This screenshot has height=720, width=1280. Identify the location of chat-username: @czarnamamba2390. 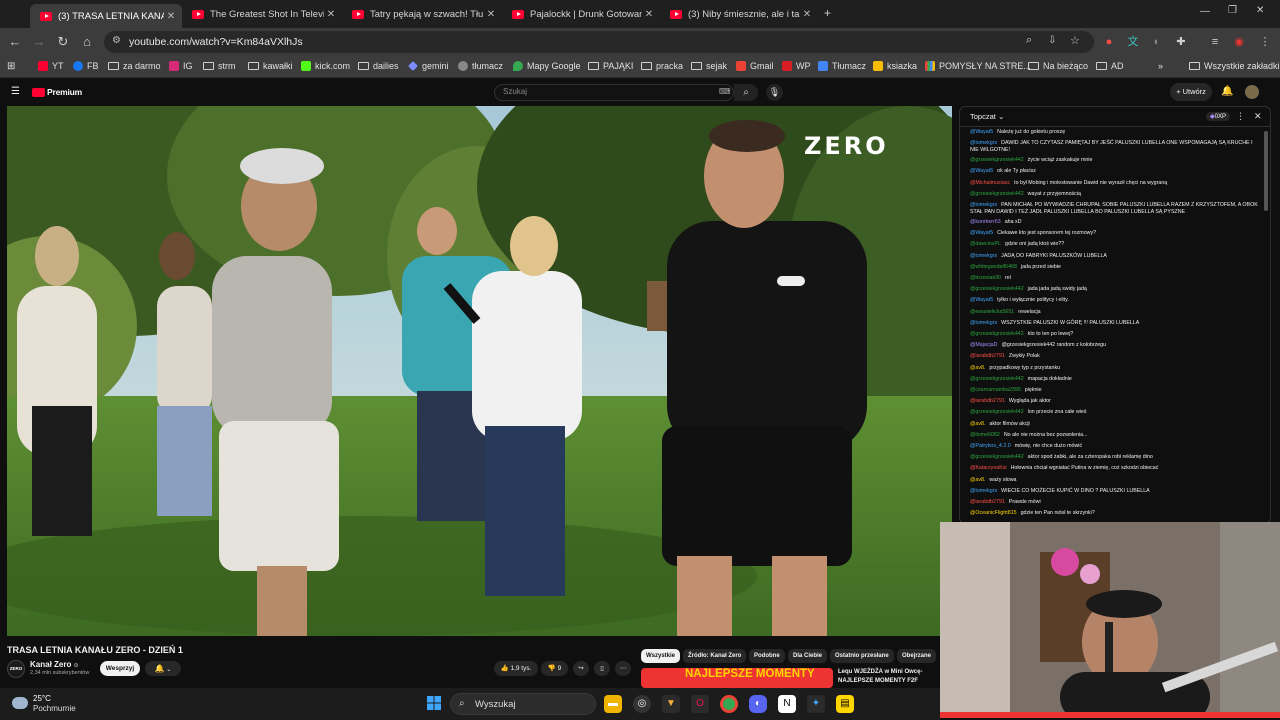
(995, 390).